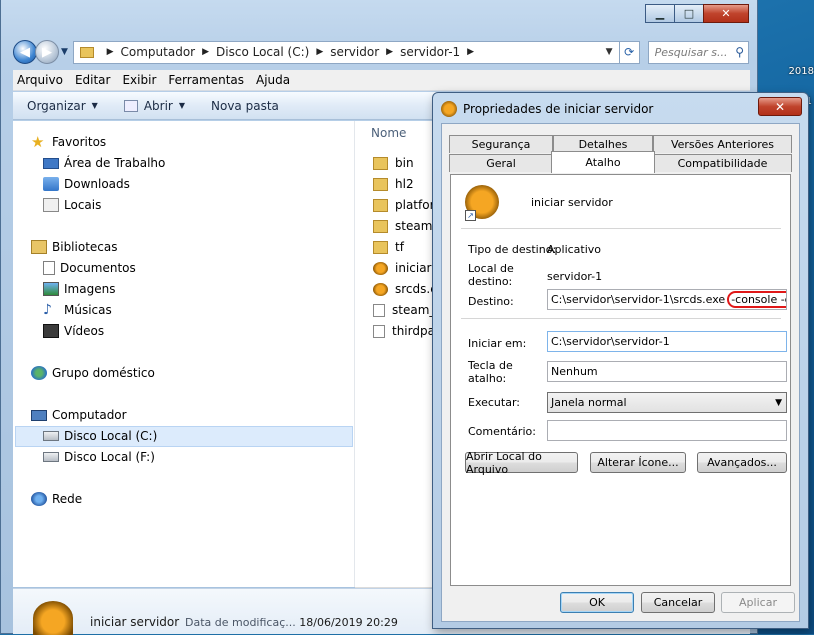 The height and width of the screenshot is (635, 814). I want to click on open-button: Abrir ▼, so click(154, 106).